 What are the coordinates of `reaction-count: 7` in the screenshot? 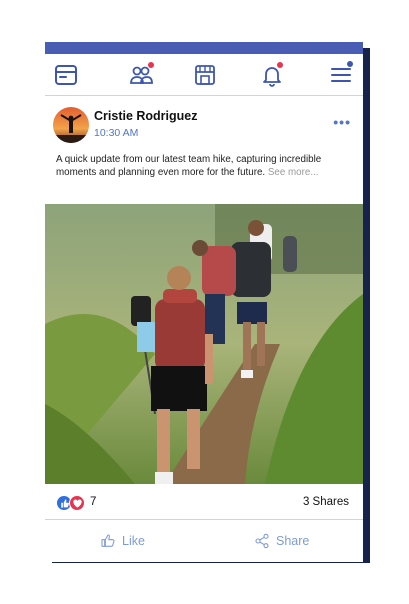 It's located at (93, 502).